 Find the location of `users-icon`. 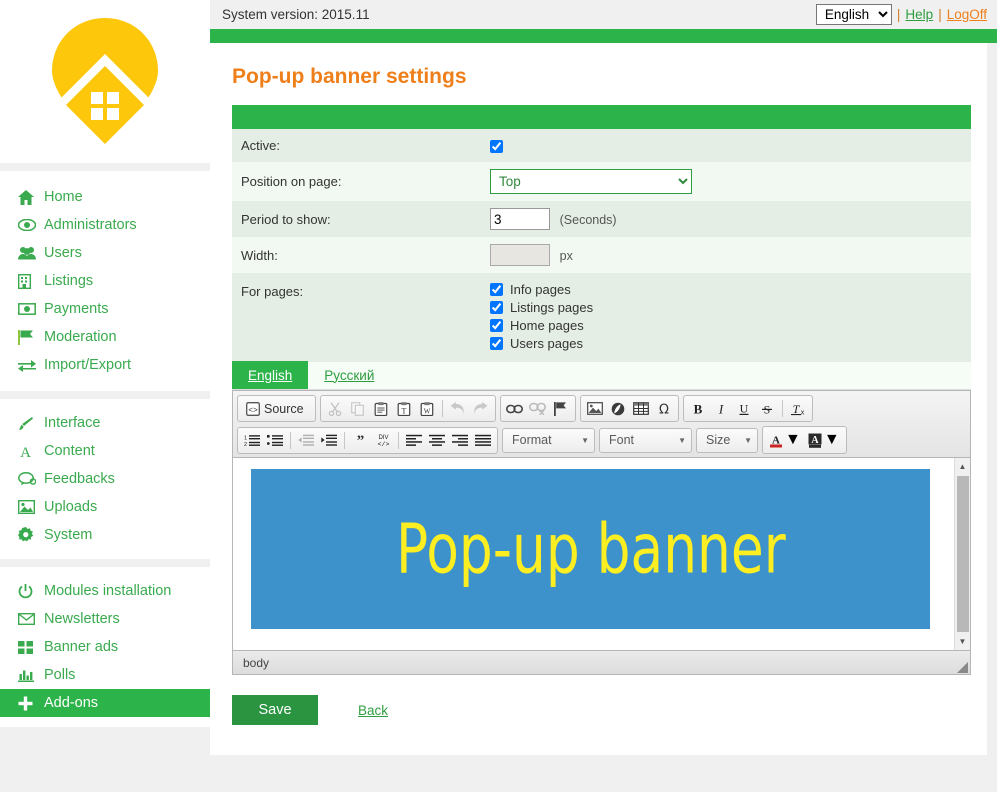

users-icon is located at coordinates (31, 253).